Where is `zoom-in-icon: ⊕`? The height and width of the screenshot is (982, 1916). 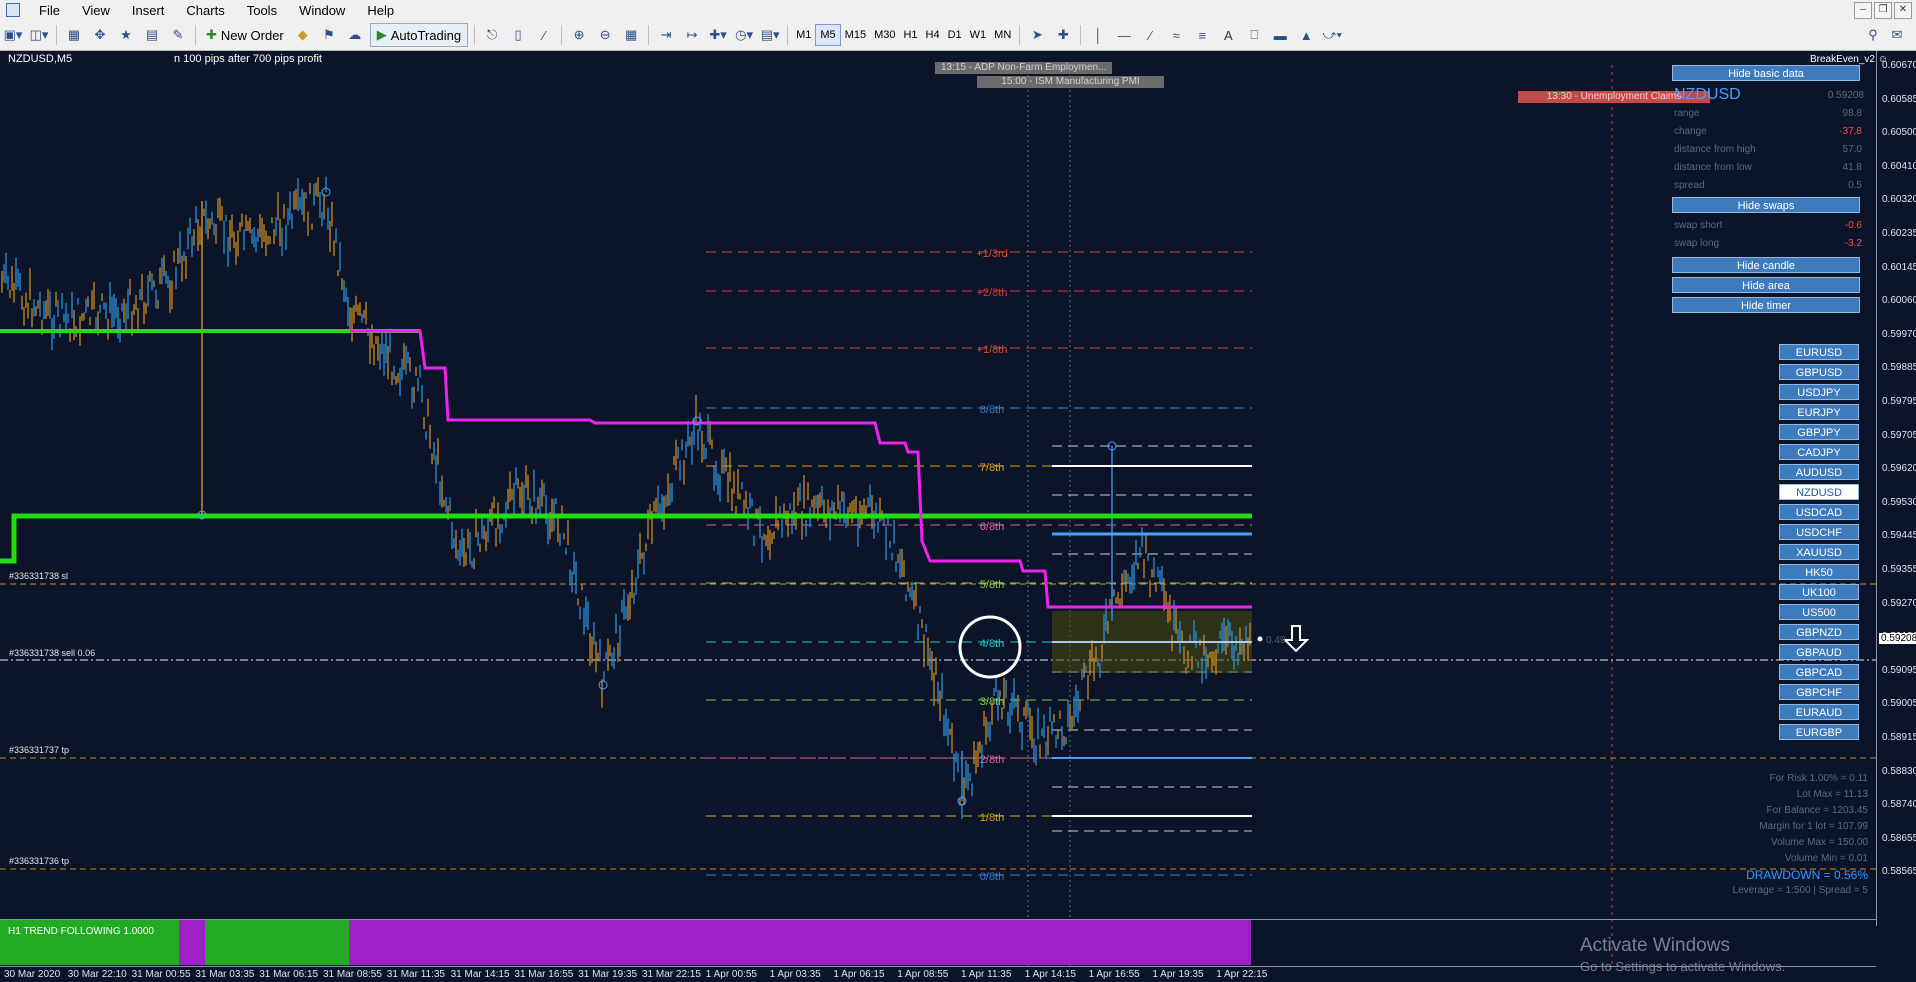 zoom-in-icon: ⊕ is located at coordinates (579, 35).